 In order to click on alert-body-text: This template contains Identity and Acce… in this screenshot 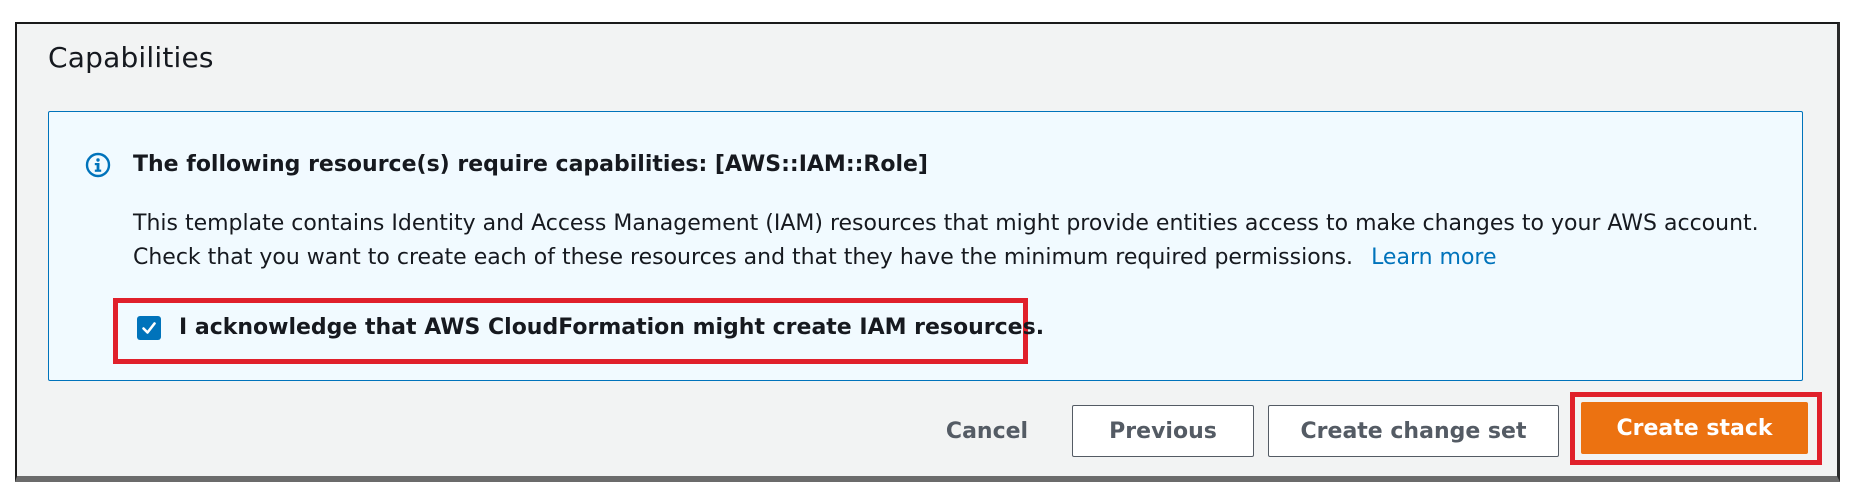, I will do `click(946, 240)`.